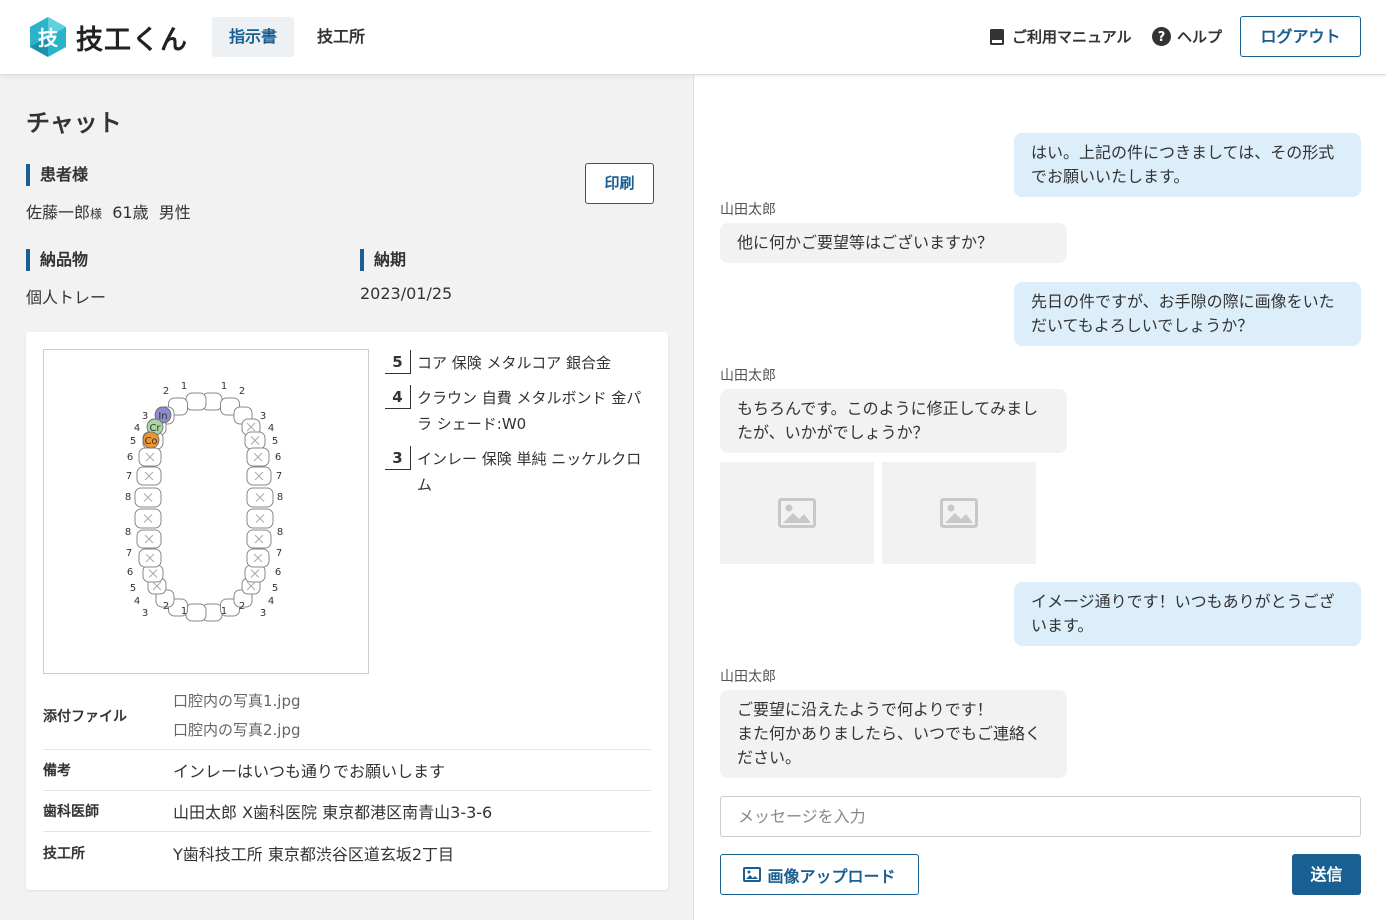 The height and width of the screenshot is (920, 1386). Describe the element at coordinates (204, 501) in the screenshot. I see `tooth-chart-svg: 123456781 2345678123456781 2345678InCrCo` at that location.